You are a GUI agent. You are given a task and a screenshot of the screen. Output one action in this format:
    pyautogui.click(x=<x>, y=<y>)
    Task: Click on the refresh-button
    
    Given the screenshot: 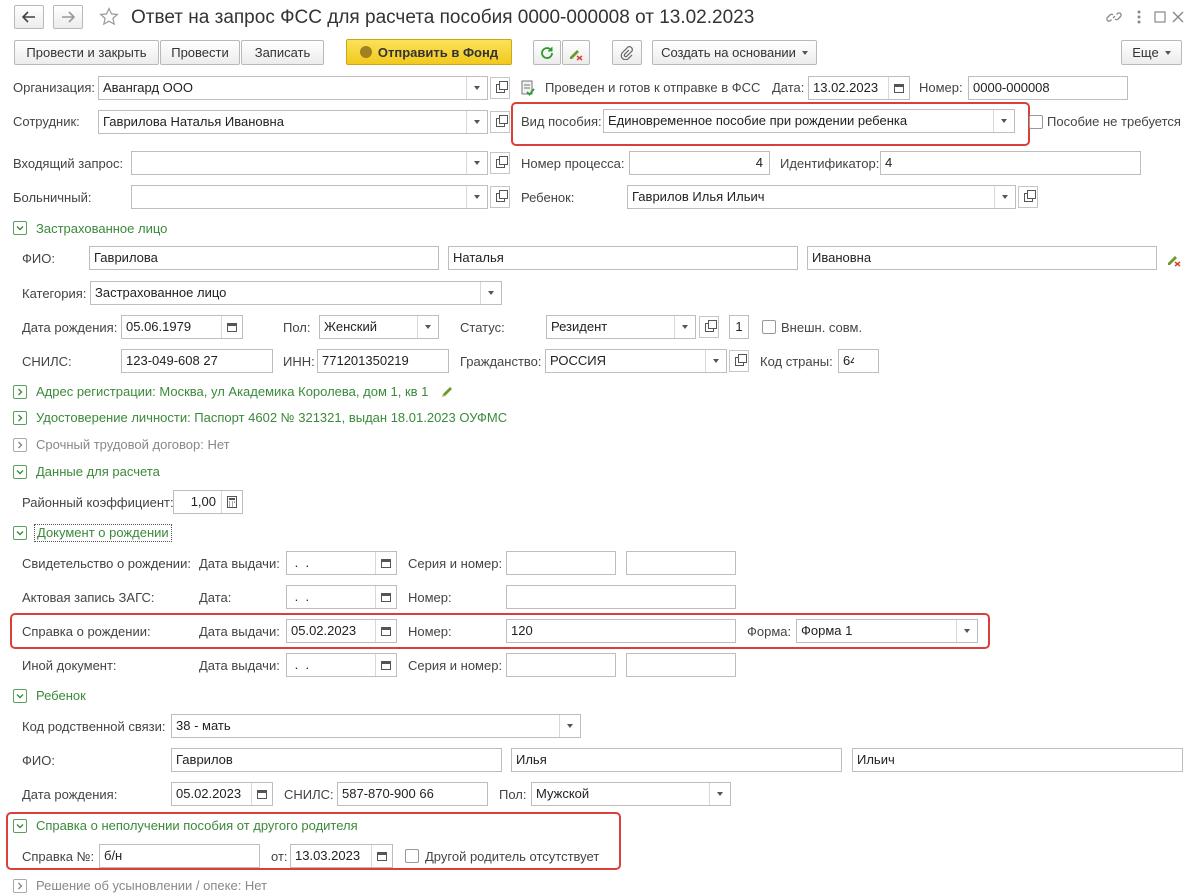 What is the action you would take?
    pyautogui.click(x=547, y=52)
    